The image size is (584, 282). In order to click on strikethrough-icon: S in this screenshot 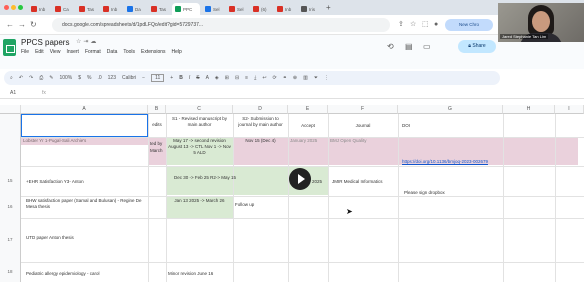, I will do `click(197, 78)`.